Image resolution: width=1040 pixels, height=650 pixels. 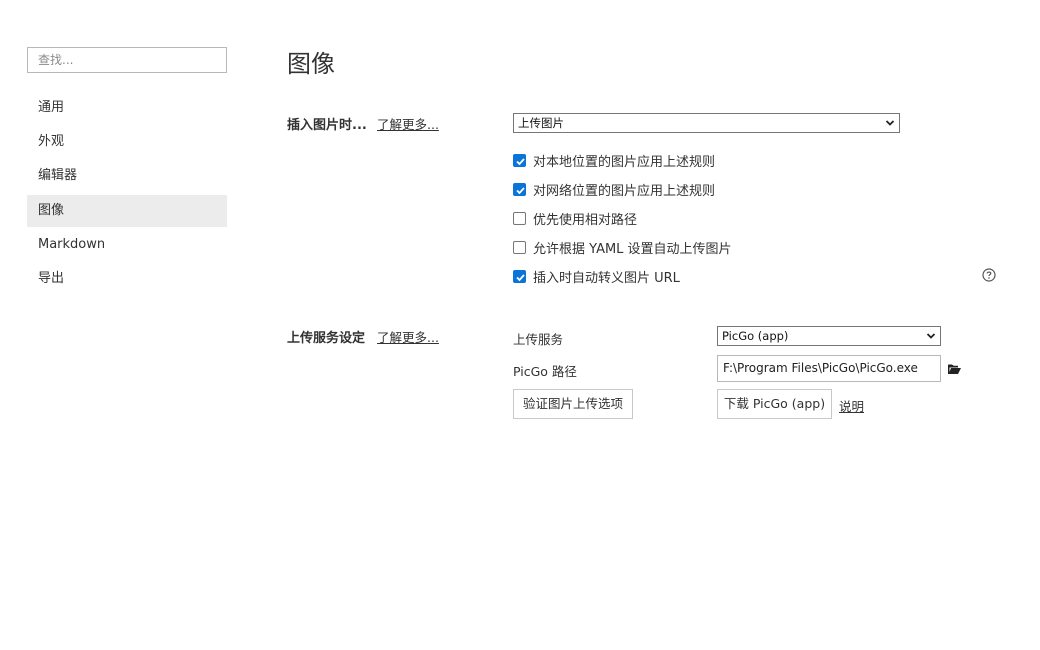 I want to click on option-local-images: 对本地位置的图片应用上述规则, so click(x=614, y=160).